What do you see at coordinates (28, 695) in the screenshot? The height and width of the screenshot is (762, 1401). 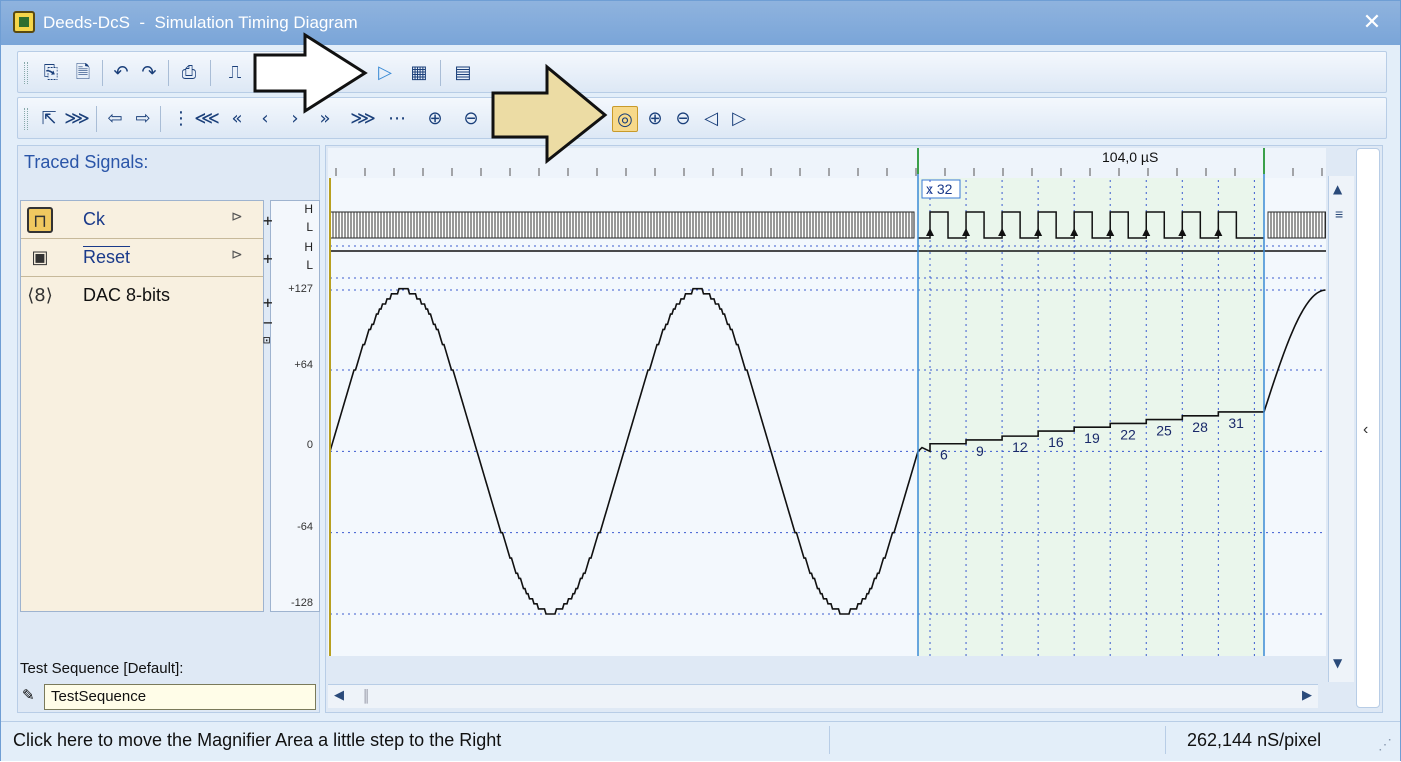 I see `sequence-icon: ✎` at bounding box center [28, 695].